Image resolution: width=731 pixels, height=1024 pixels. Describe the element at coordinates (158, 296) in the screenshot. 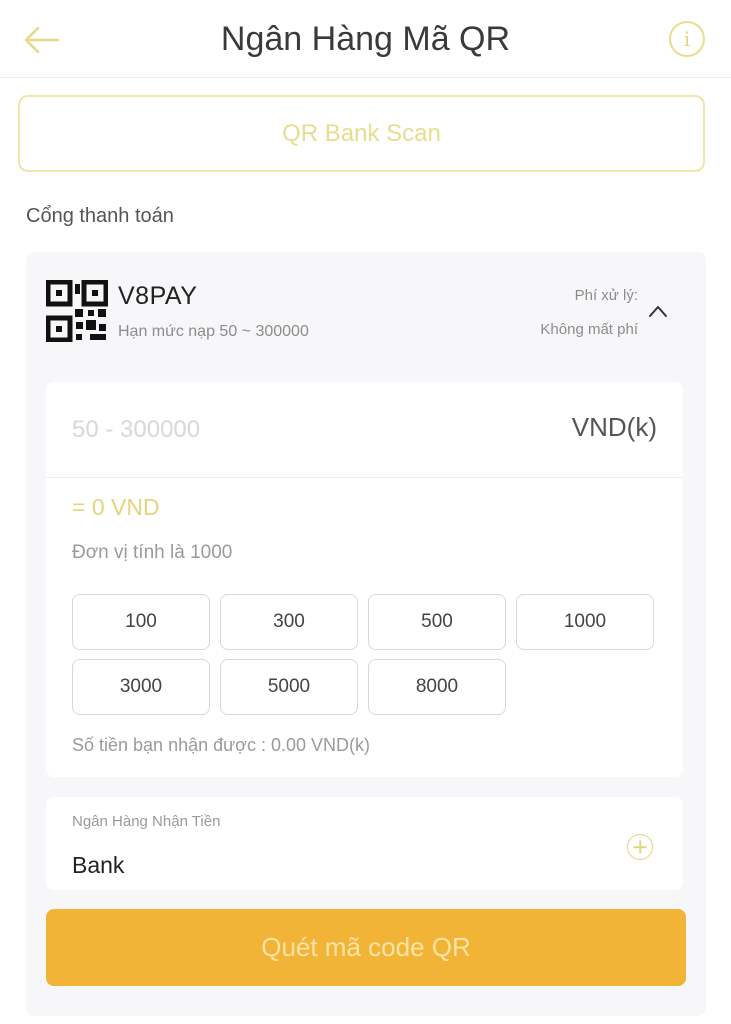

I see `provider-name: V8PAY` at that location.